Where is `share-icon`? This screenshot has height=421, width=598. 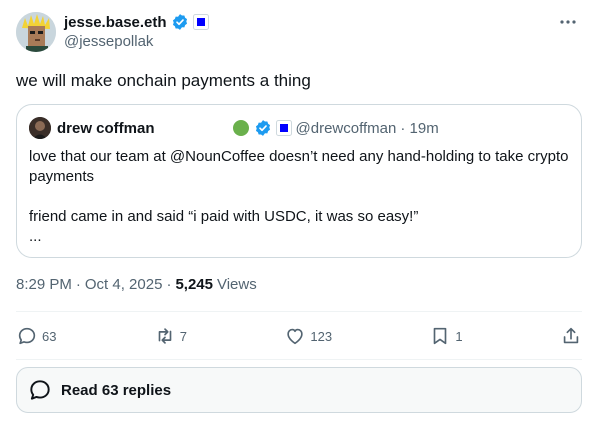
share-icon is located at coordinates (571, 335).